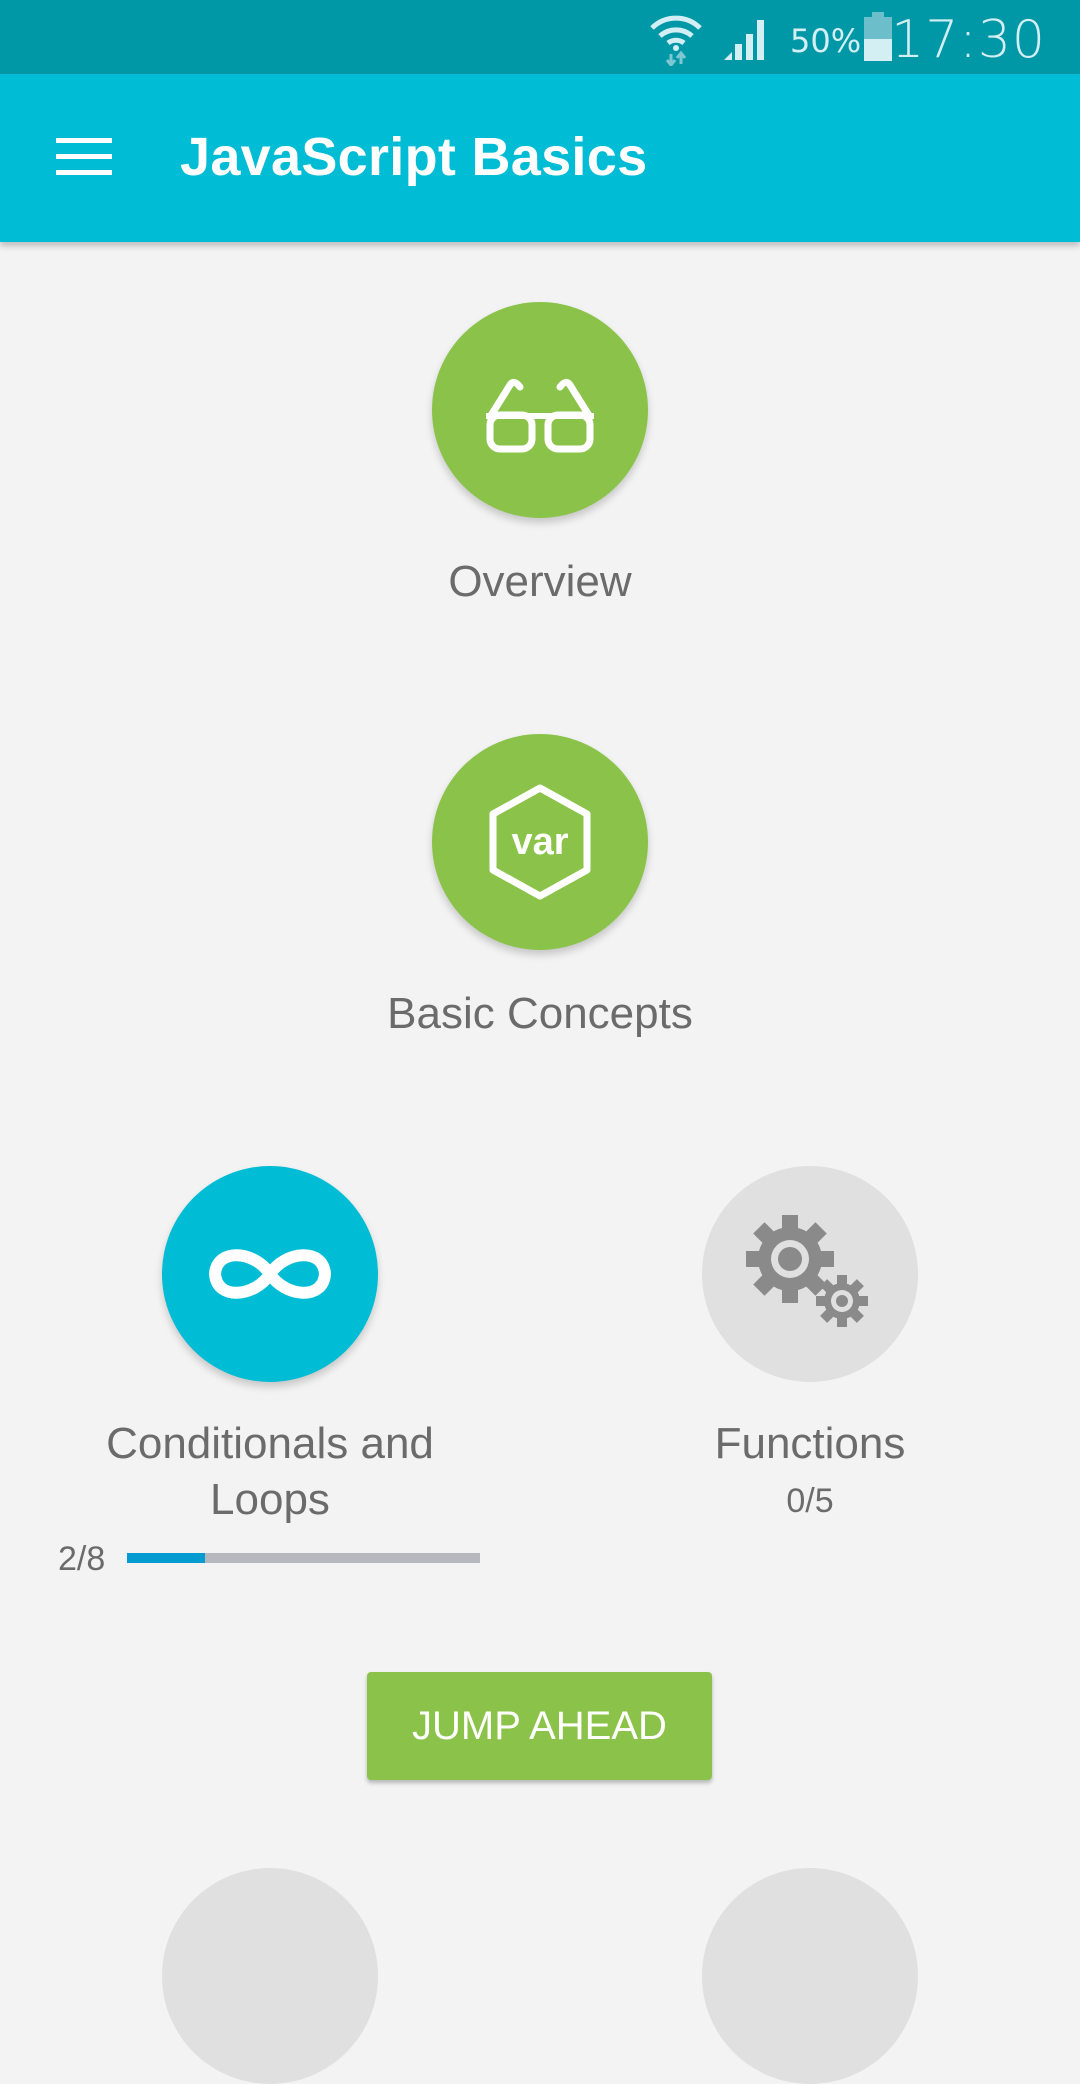  What do you see at coordinates (82, 1559) in the screenshot?
I see `lesson-progress-text: 2/8` at bounding box center [82, 1559].